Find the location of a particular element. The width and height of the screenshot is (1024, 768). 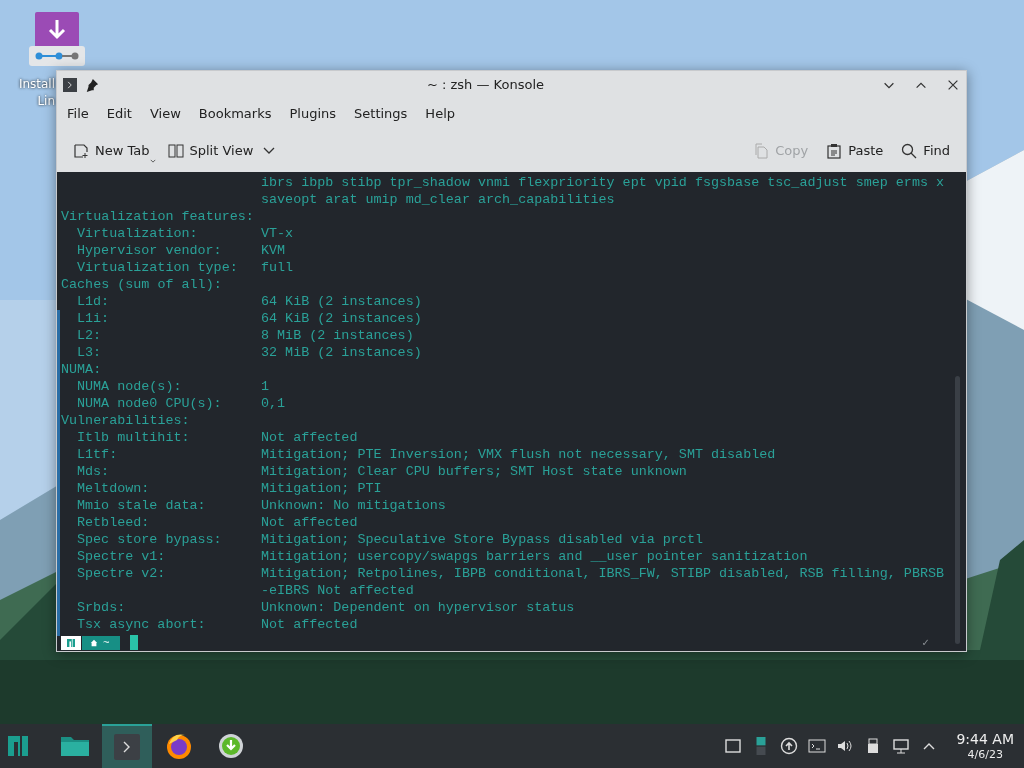

field-value: VT-x is located at coordinates (277, 233).